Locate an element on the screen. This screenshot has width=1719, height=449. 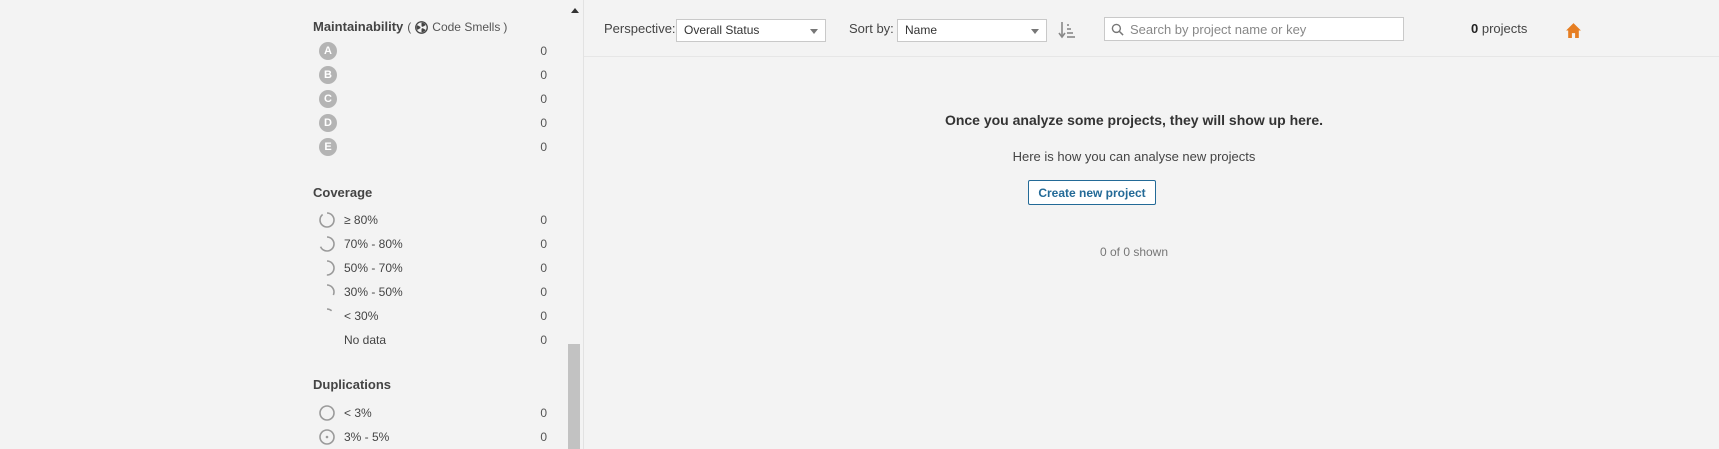
perspective-label: Perspective: is located at coordinates (640, 28).